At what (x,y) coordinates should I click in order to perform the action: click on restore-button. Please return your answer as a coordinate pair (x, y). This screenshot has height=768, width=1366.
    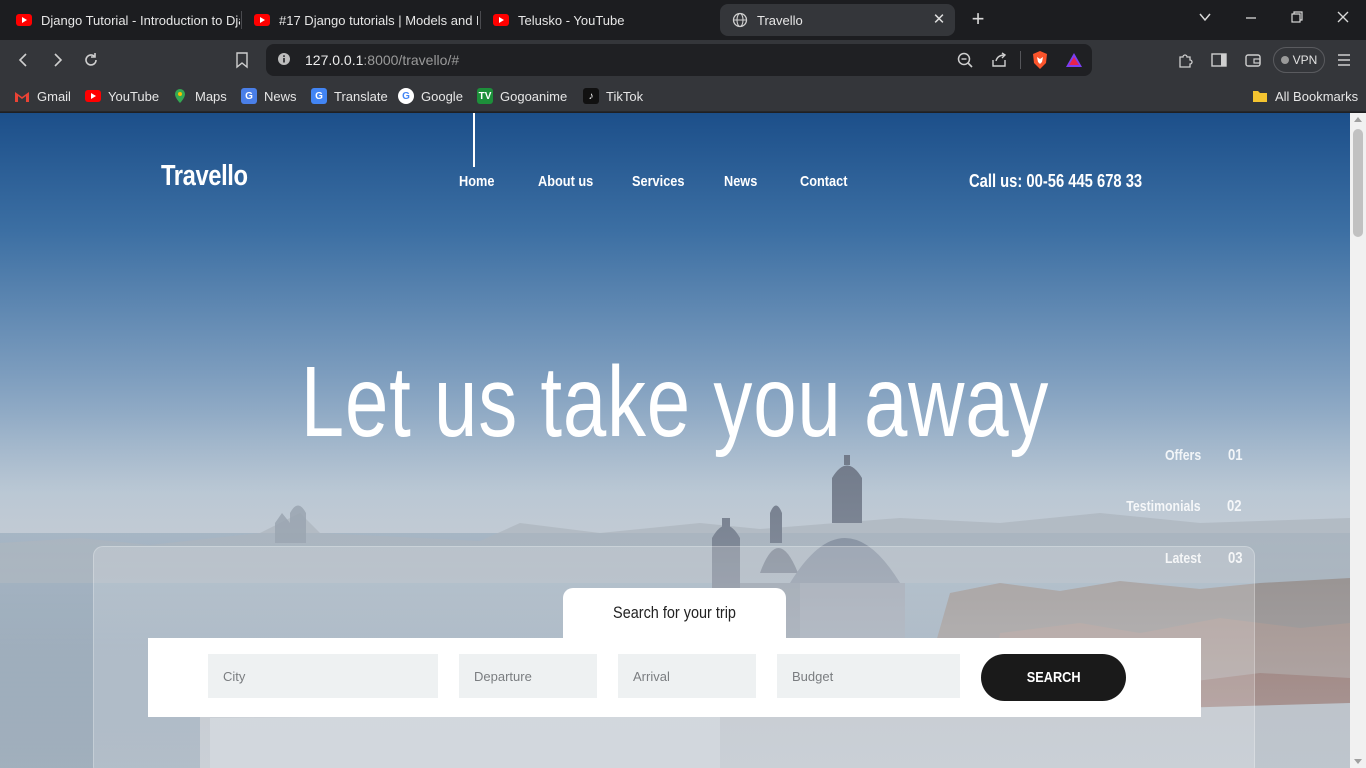
    Looking at the image, I should click on (1297, 19).